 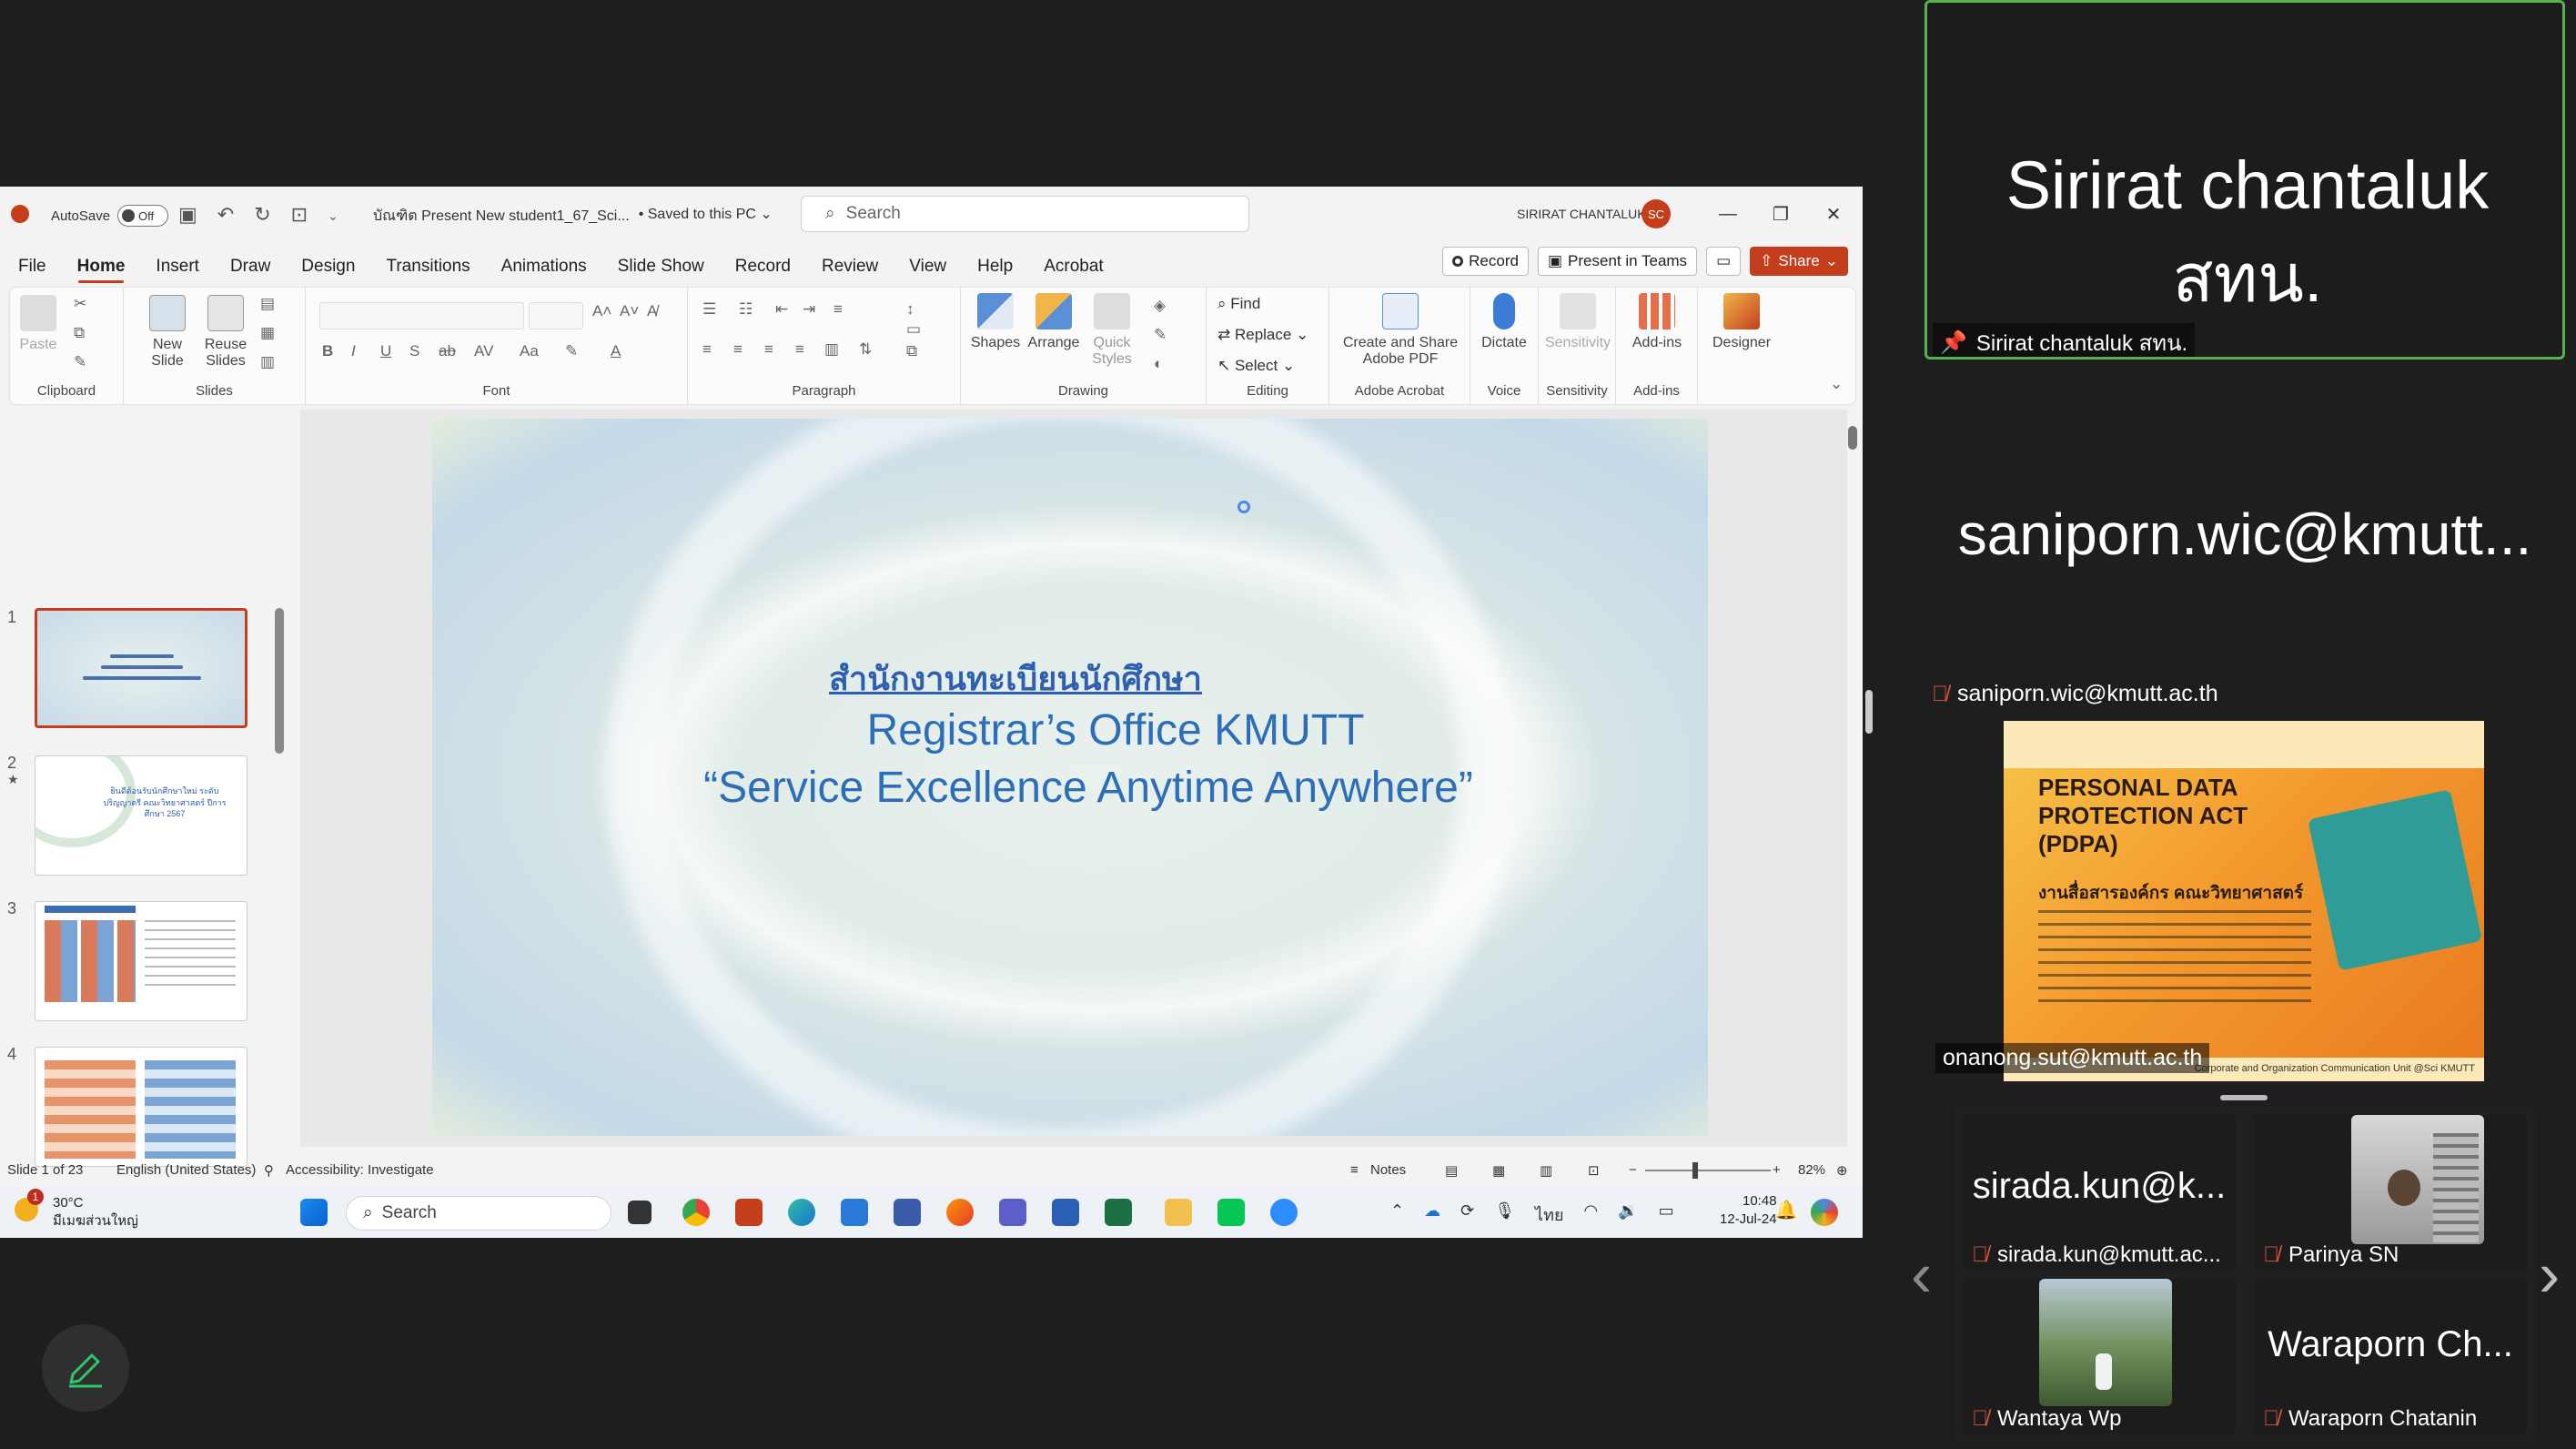 I want to click on redo-icon: ↻, so click(x=262, y=215).